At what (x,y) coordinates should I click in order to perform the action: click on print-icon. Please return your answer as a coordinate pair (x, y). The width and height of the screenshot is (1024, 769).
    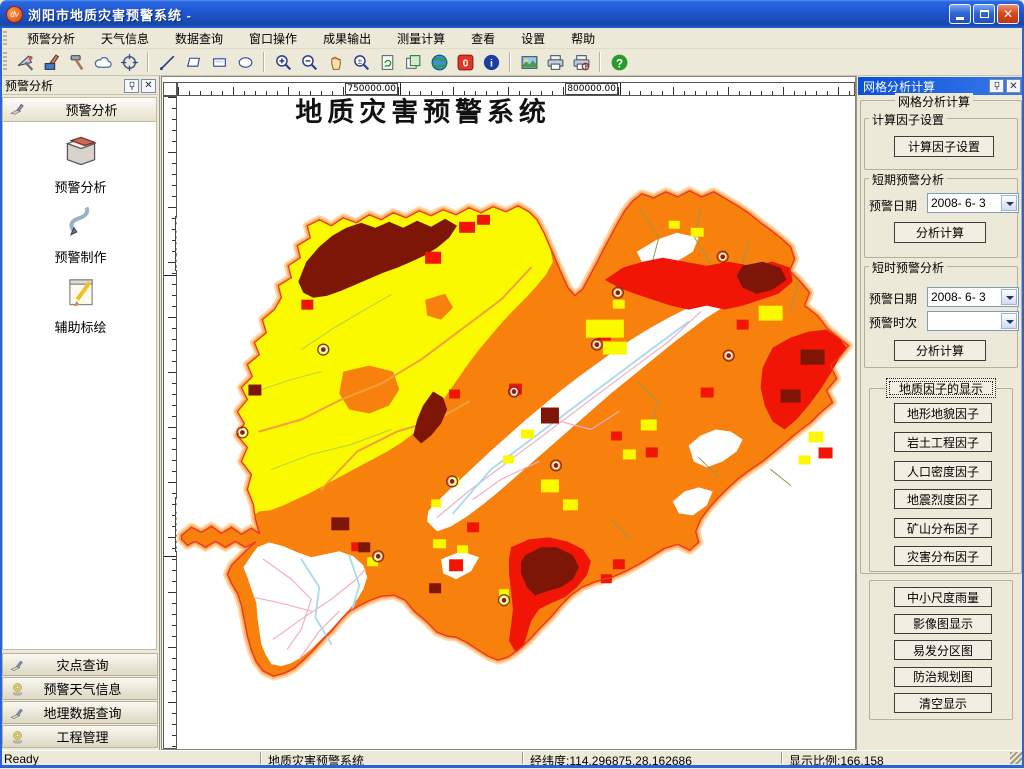
    Looking at the image, I should click on (555, 62).